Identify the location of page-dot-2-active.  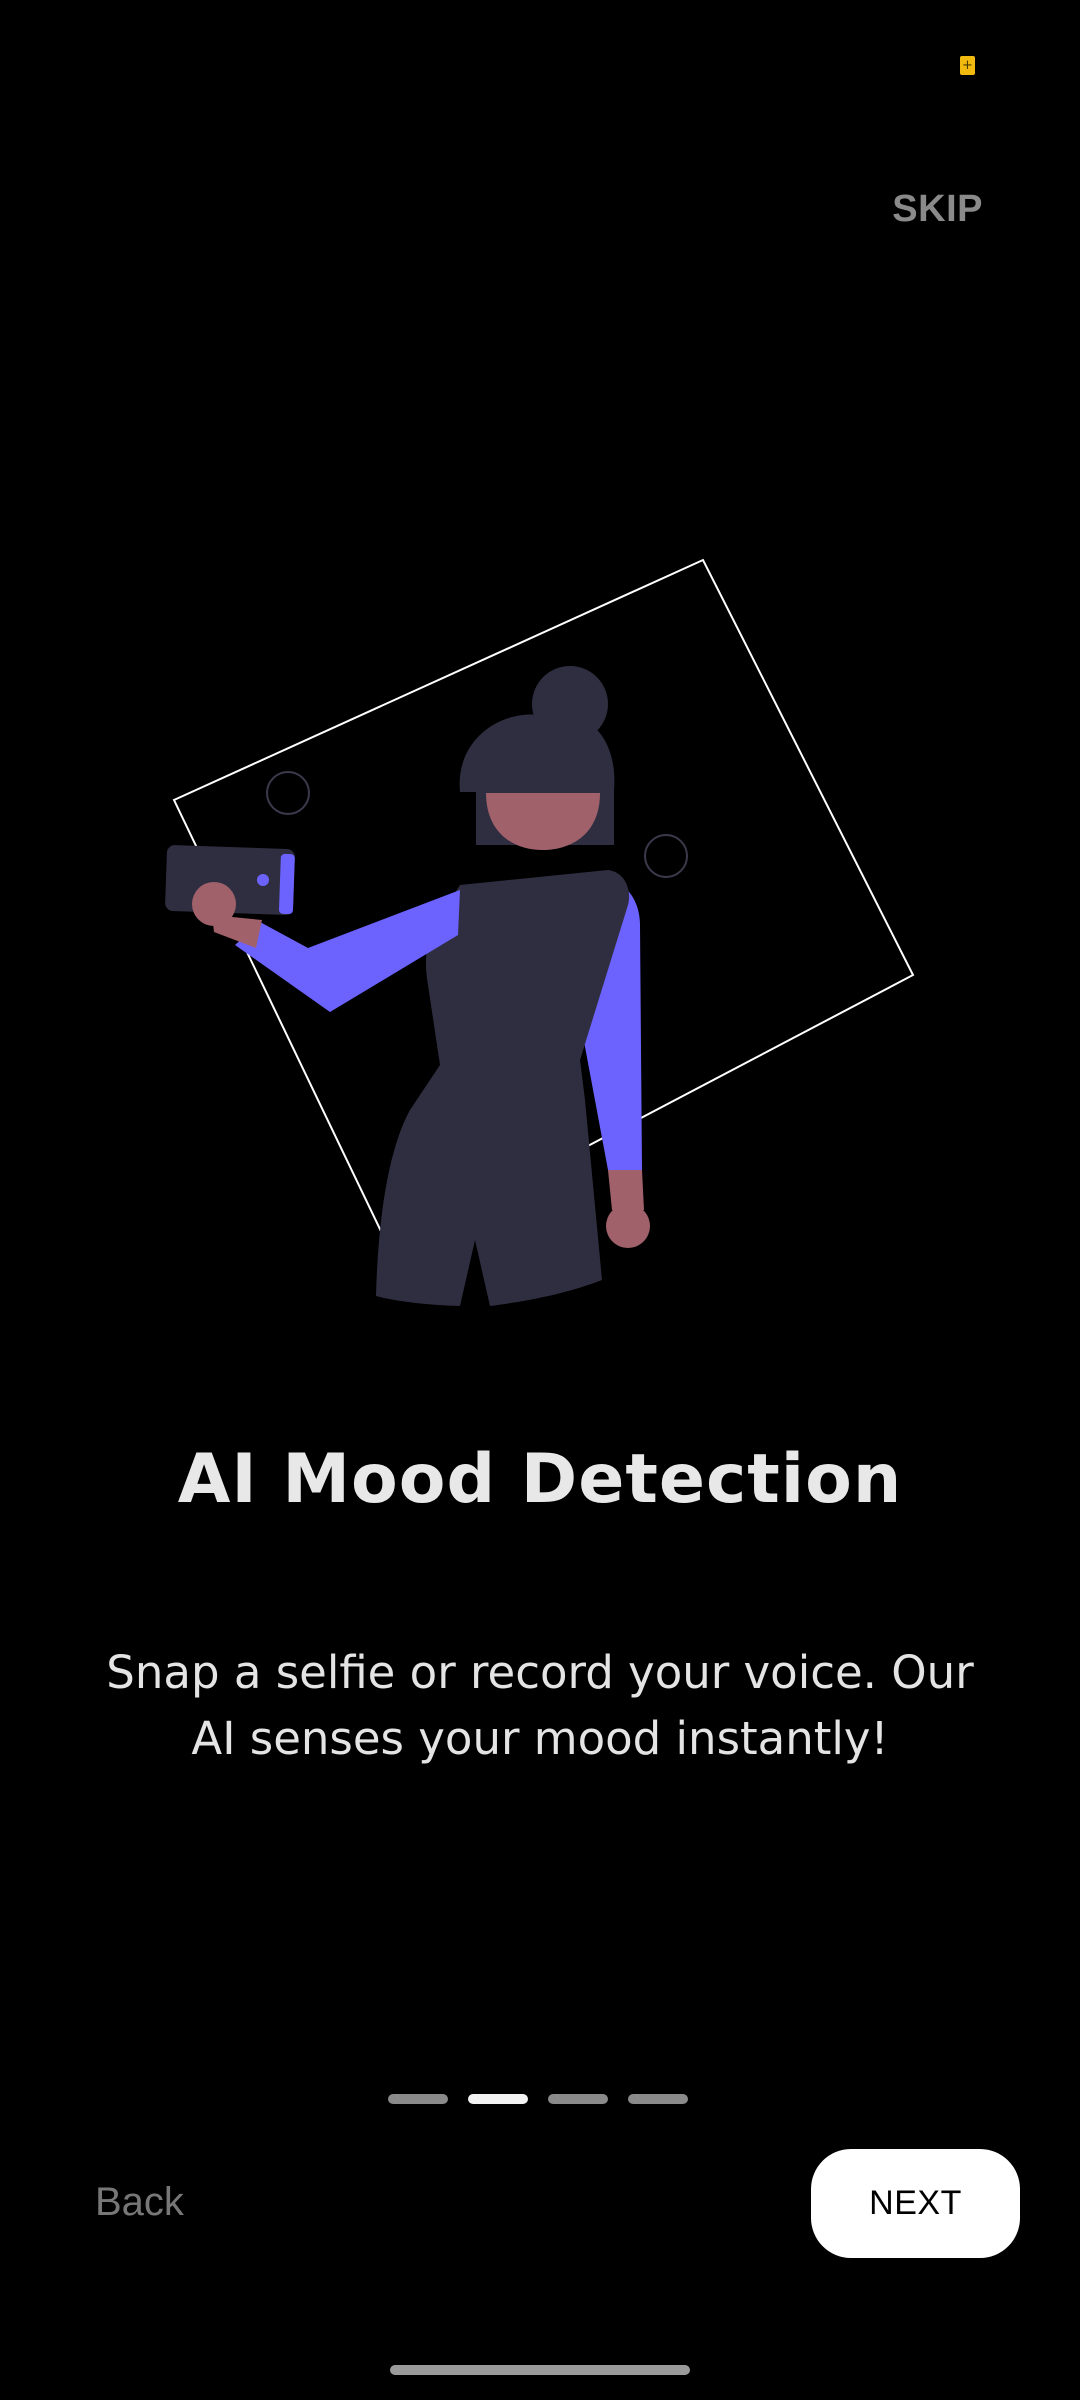
(498, 2099).